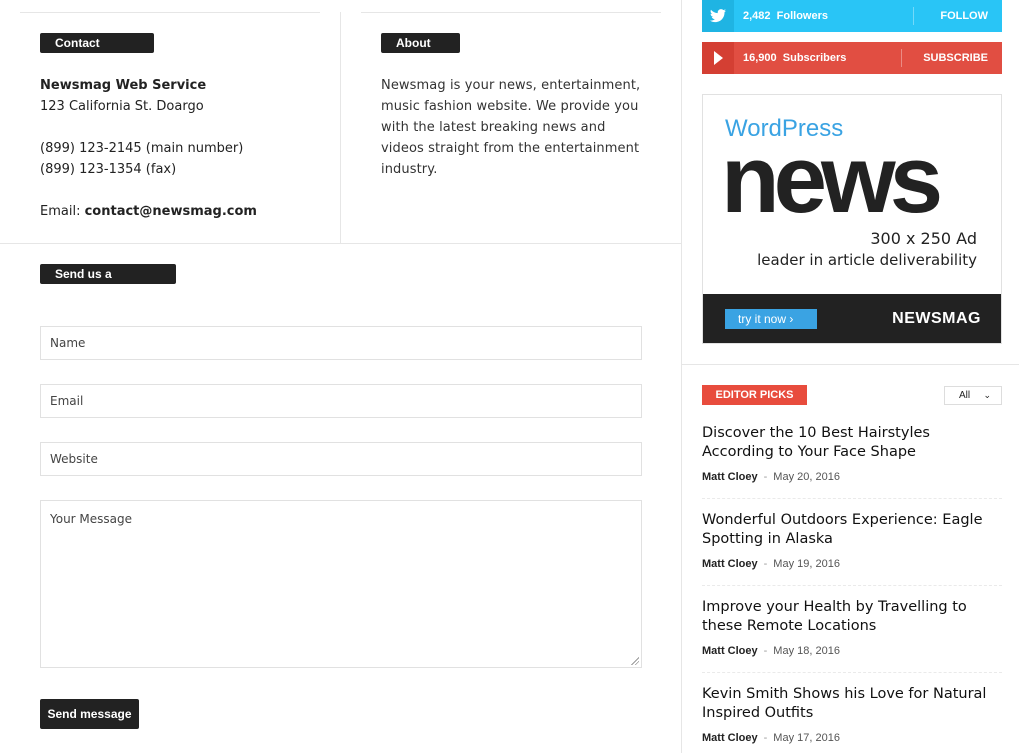  What do you see at coordinates (901, 58) in the screenshot?
I see `youtube-separator` at bounding box center [901, 58].